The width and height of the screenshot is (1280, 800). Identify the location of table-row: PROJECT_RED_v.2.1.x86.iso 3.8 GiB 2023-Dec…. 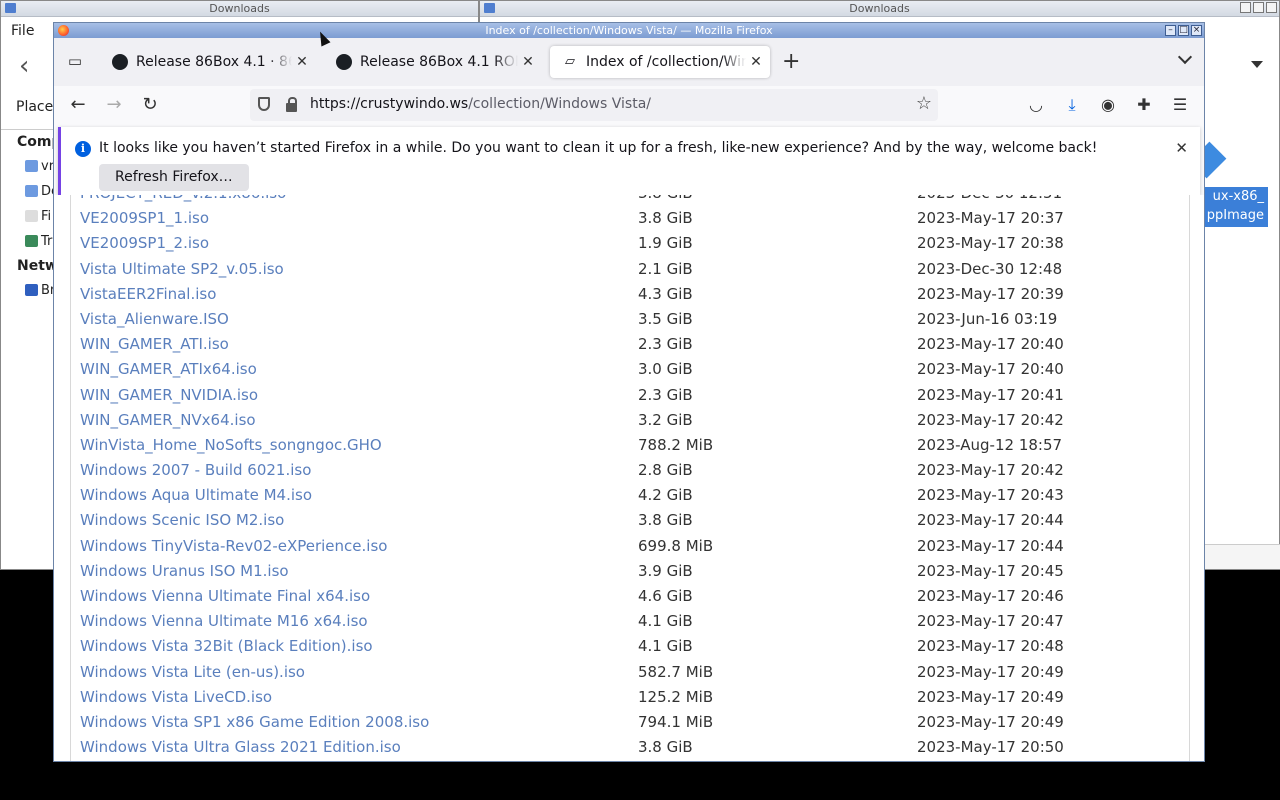
(642, 200).